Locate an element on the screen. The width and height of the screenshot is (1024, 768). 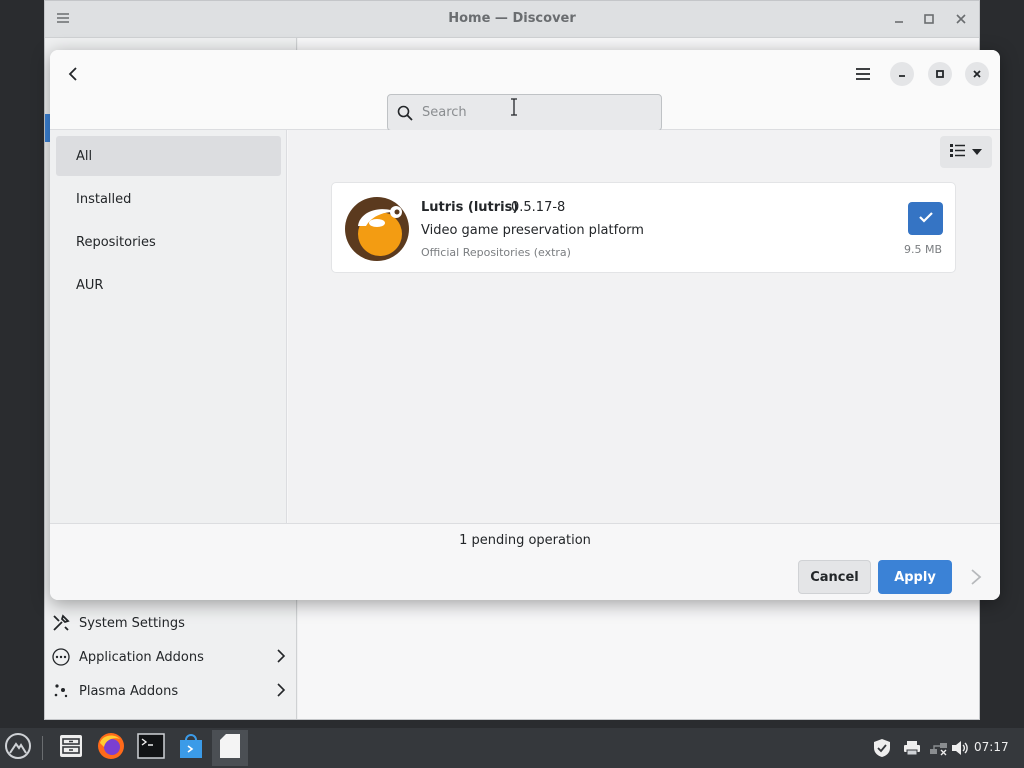
background-titlebar: Home — Discover is located at coordinates (512, 19).